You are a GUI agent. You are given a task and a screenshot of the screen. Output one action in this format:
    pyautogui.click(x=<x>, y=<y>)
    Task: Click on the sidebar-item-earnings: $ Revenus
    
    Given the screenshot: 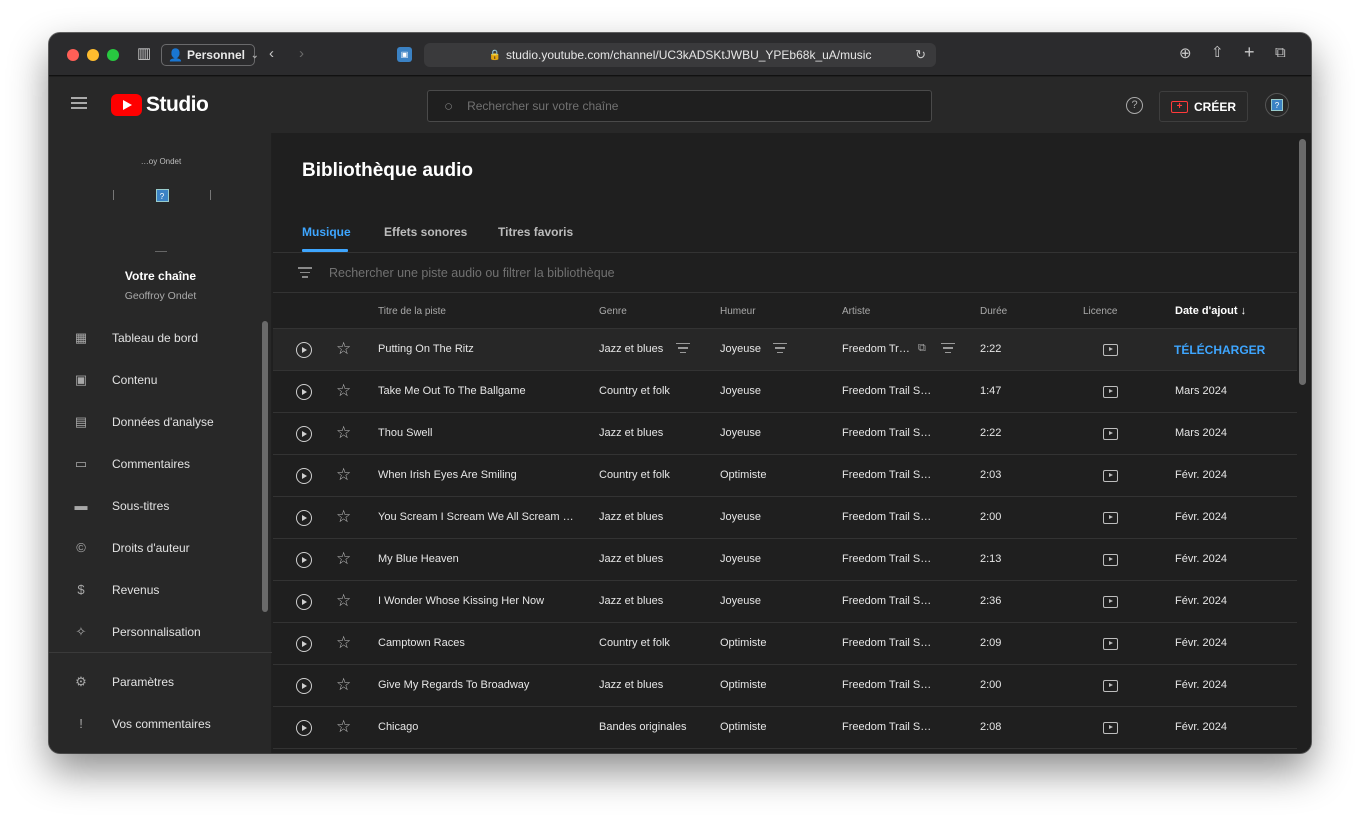 What is the action you would take?
    pyautogui.click(x=160, y=590)
    